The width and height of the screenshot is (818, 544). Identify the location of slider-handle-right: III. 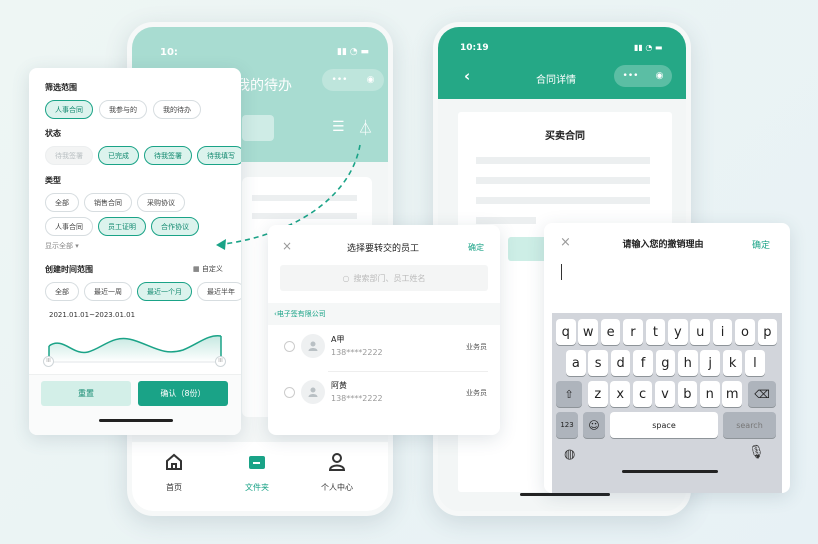
(220, 361).